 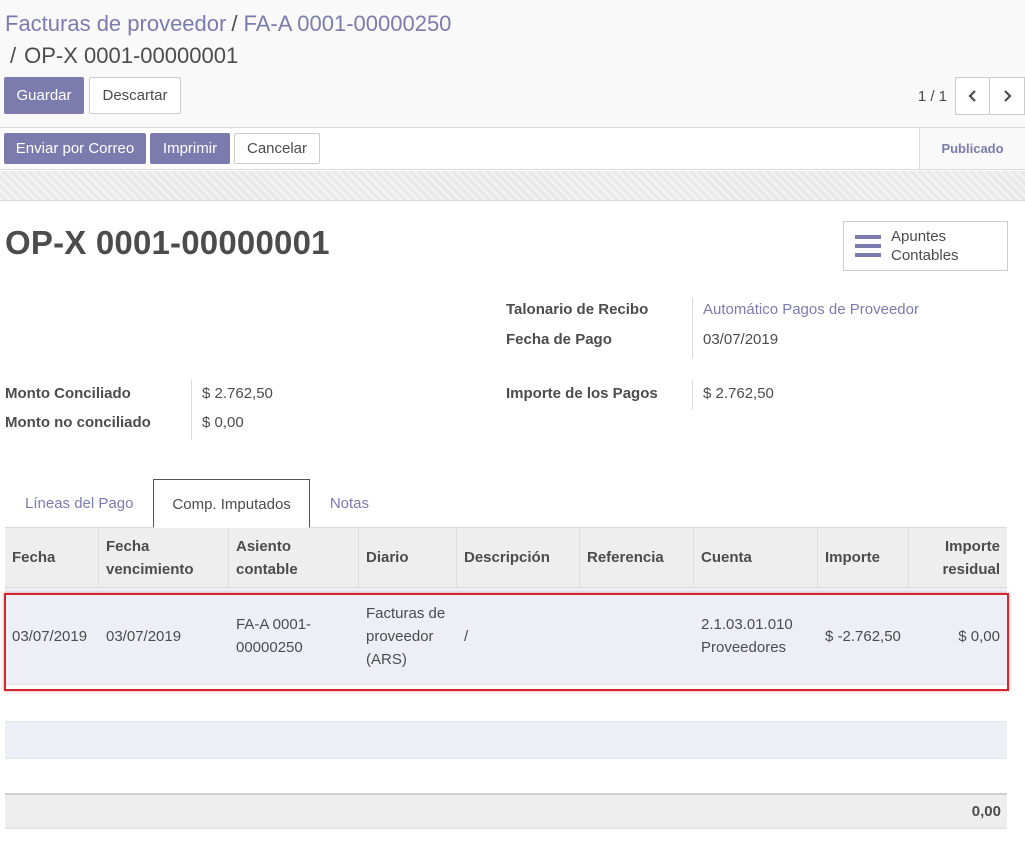 What do you see at coordinates (408, 557) in the screenshot?
I see `column-header-diario: Diario` at bounding box center [408, 557].